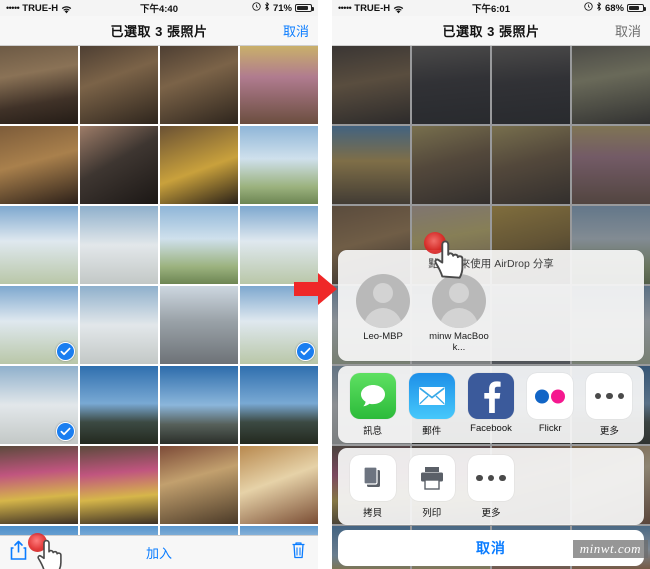 This screenshot has width=650, height=569. I want to click on share-cancel-label: 取消, so click(491, 548).